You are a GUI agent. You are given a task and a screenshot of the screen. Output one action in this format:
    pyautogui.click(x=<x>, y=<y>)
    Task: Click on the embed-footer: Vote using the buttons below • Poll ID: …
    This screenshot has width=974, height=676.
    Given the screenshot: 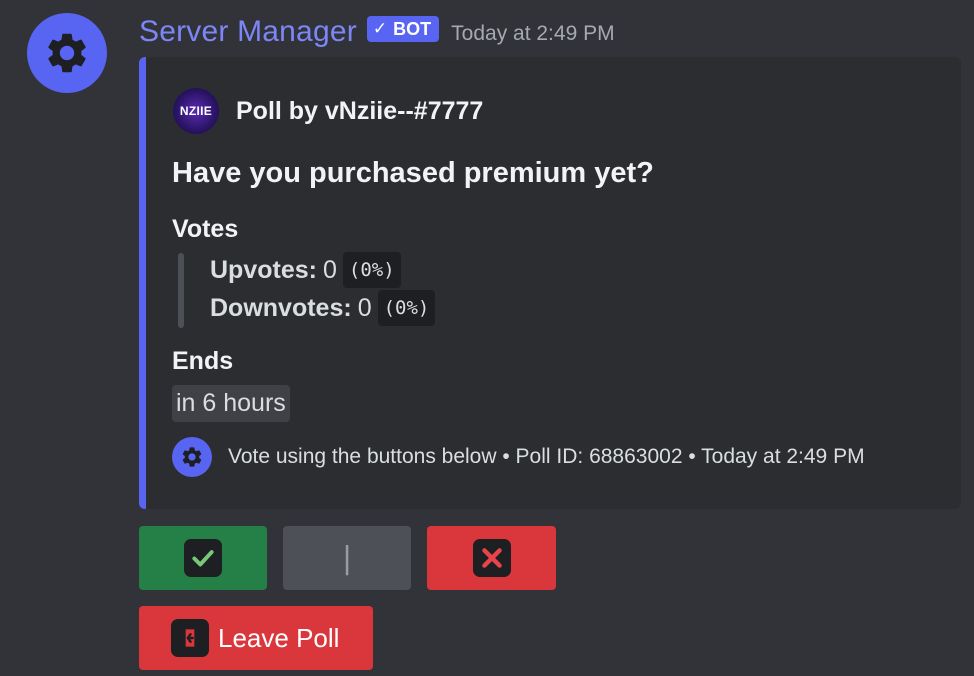 What is the action you would take?
    pyautogui.click(x=518, y=457)
    